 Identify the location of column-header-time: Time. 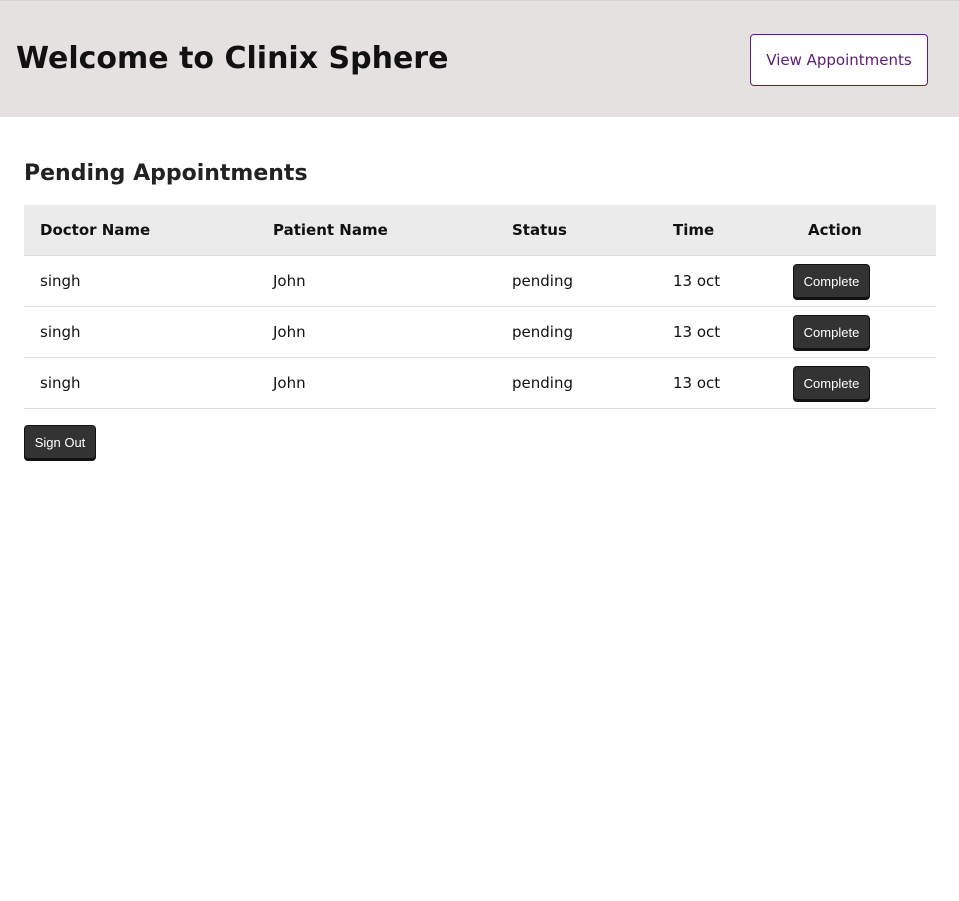
(694, 230).